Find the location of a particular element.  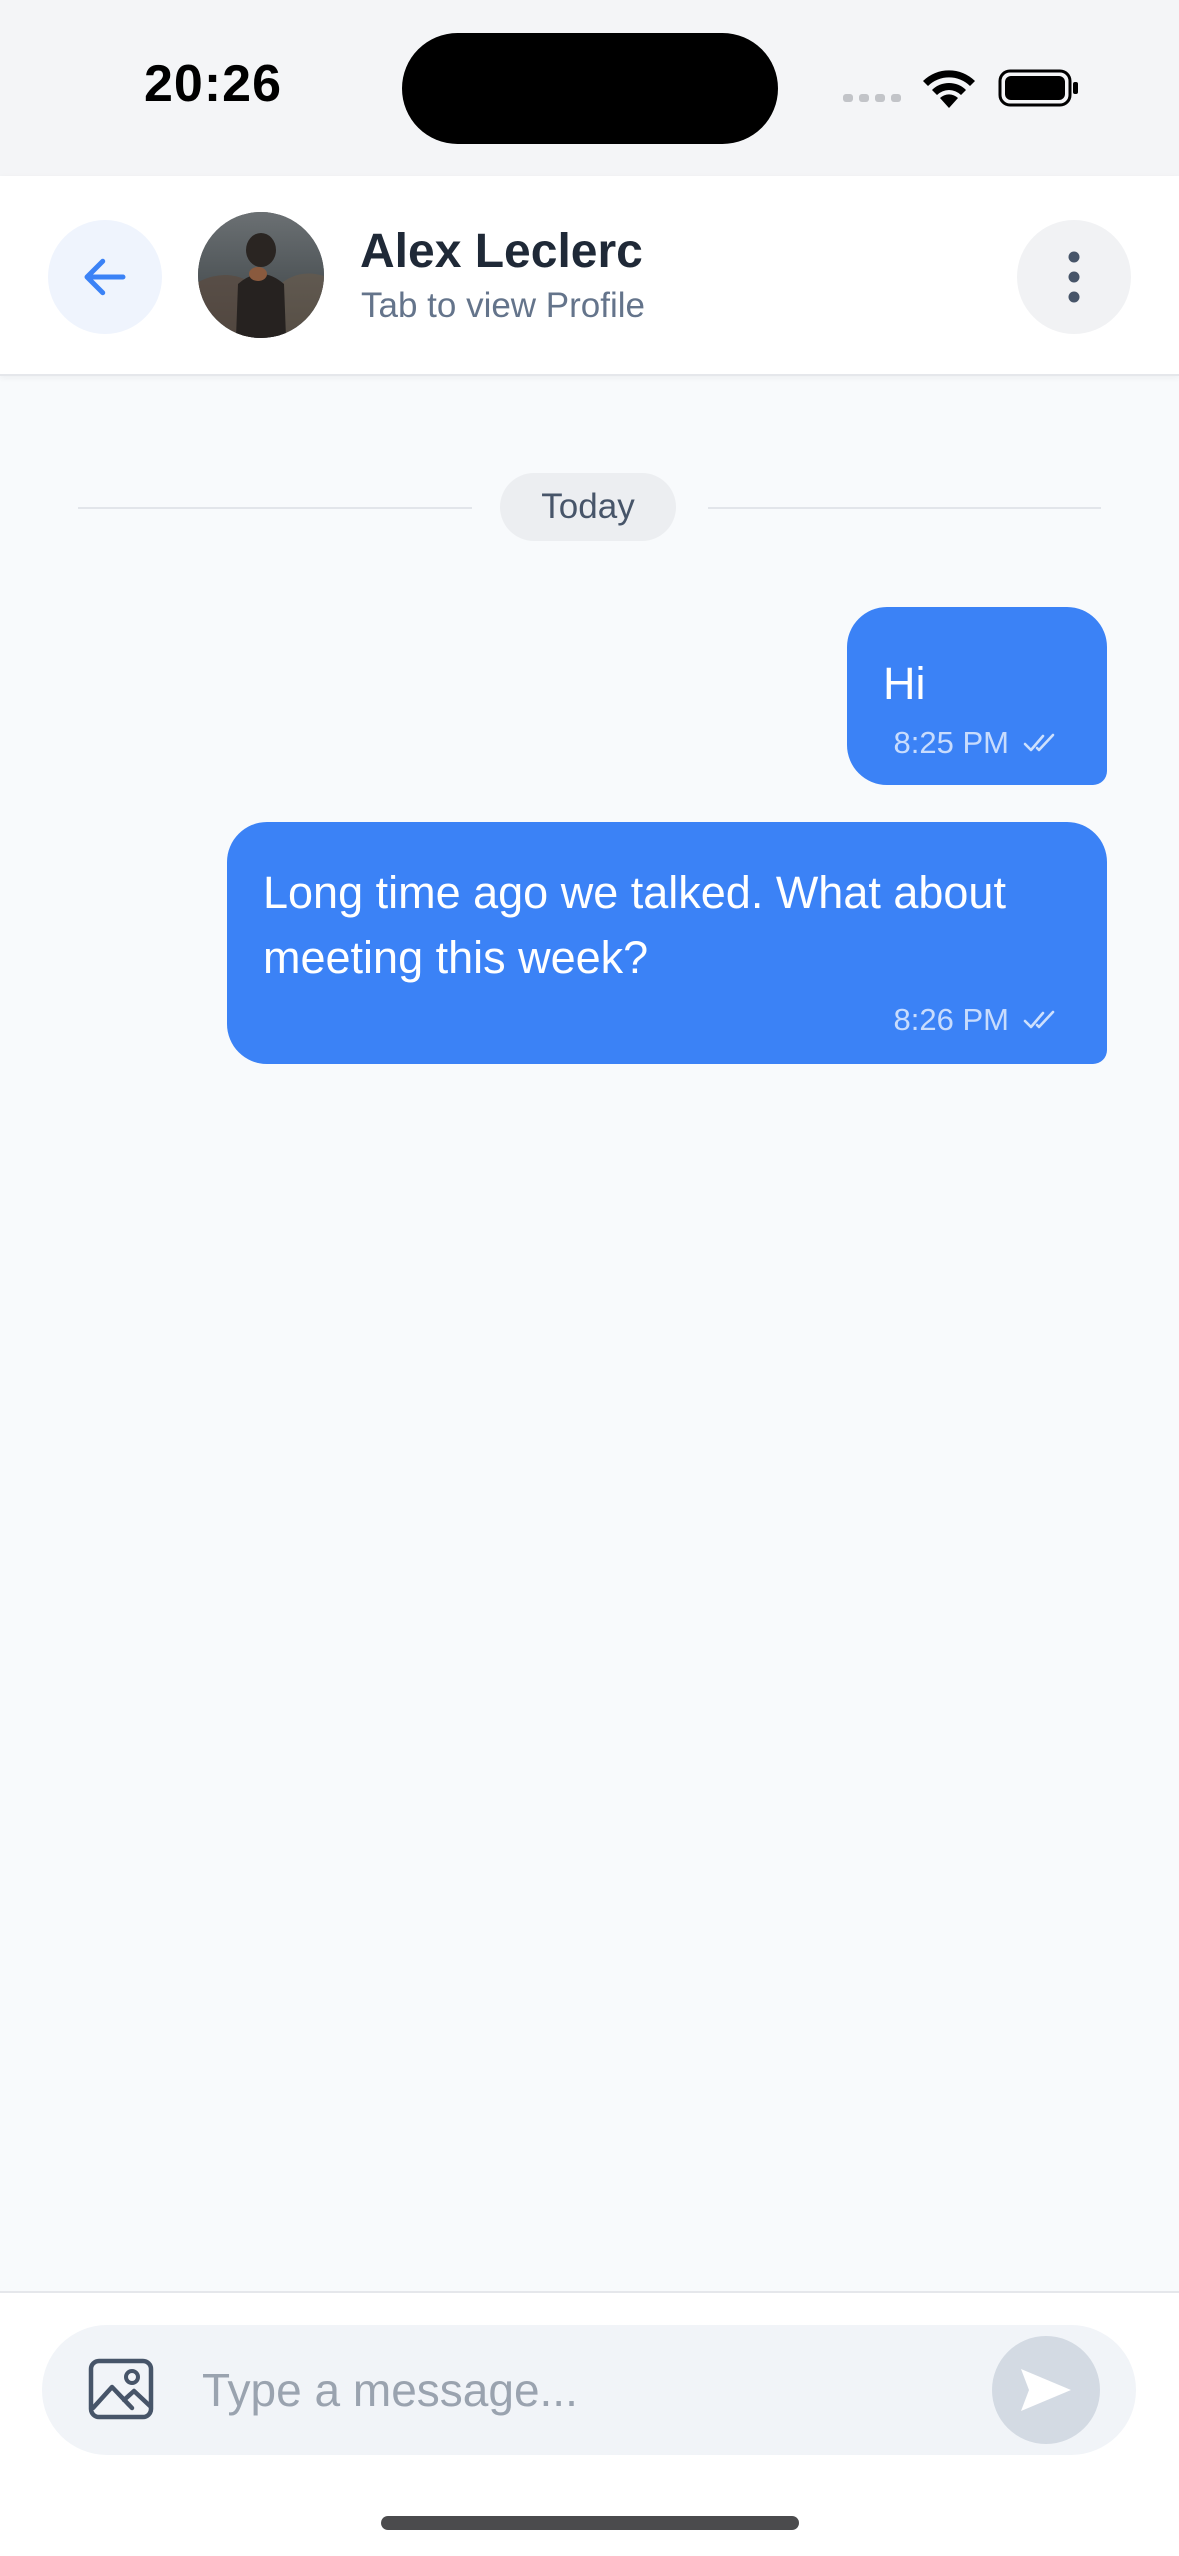

status-bar: 20:26 is located at coordinates (589, 88).